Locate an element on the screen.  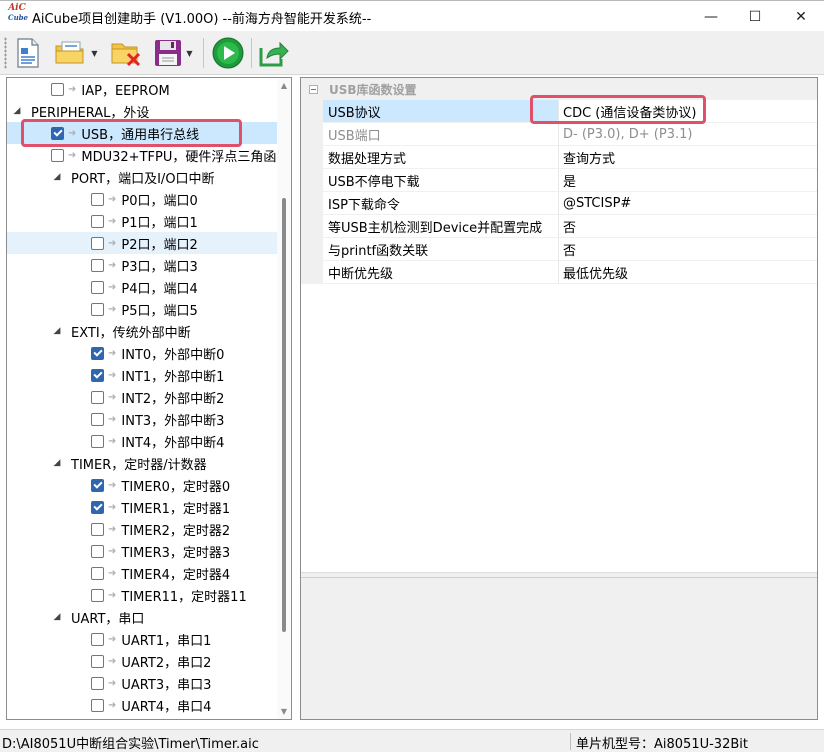
property-row: 中断优先级 最低优先级 is located at coordinates (559, 272).